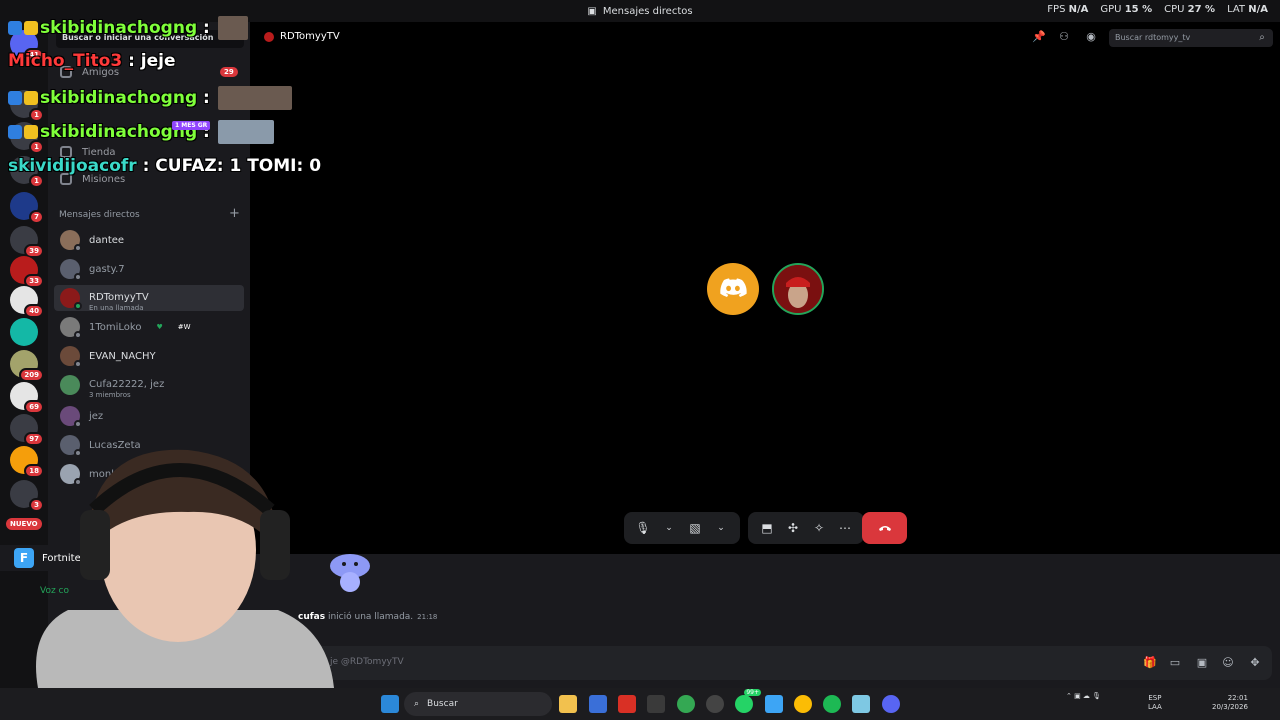 The image size is (1280, 720). Describe the element at coordinates (34, 311) in the screenshot. I see `server-badge: 40` at that location.